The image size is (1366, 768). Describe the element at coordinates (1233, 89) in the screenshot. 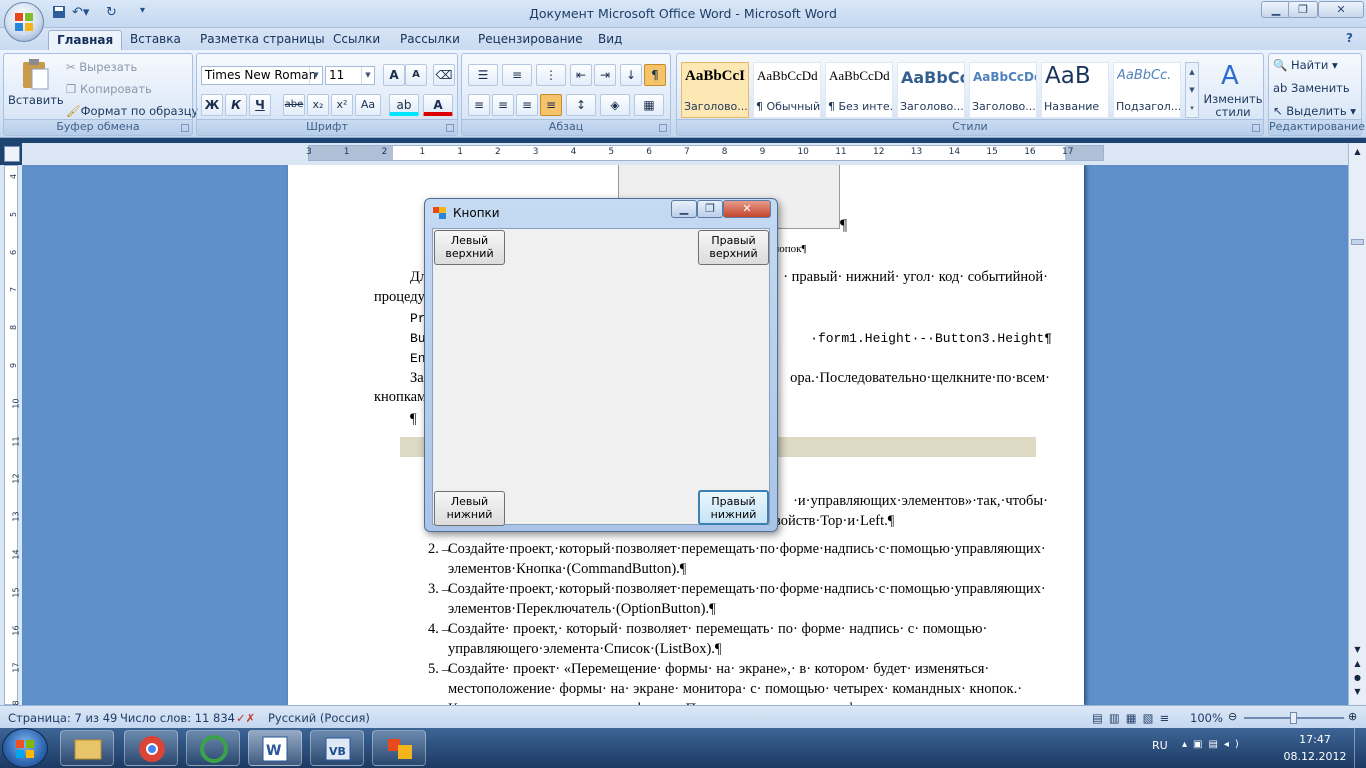

I see `change-styles-button: A Изменить стили` at that location.